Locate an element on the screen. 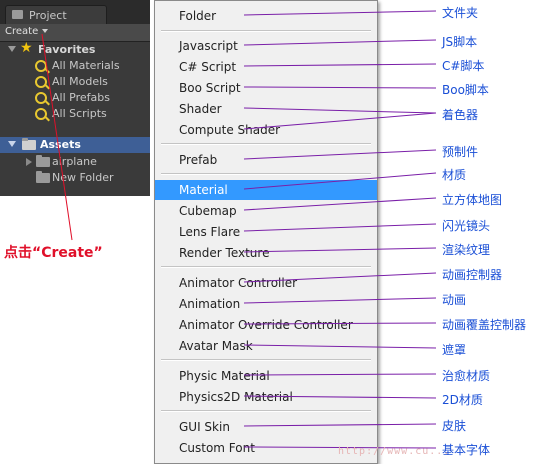  annotation-label: Boo脚本 is located at coordinates (465, 90).